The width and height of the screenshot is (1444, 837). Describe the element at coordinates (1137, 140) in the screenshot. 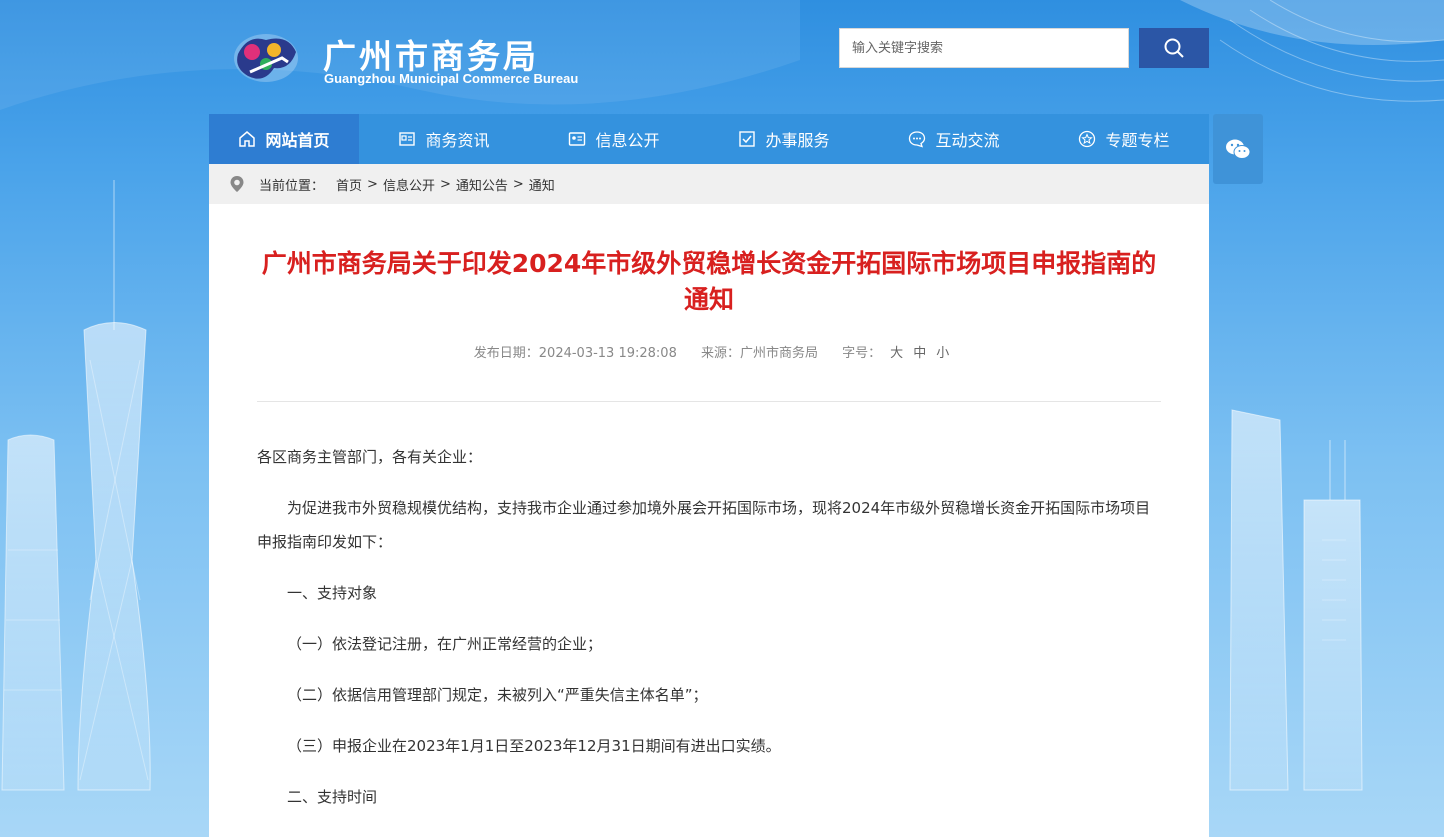

I see `nav-item-label: 专题专栏` at that location.